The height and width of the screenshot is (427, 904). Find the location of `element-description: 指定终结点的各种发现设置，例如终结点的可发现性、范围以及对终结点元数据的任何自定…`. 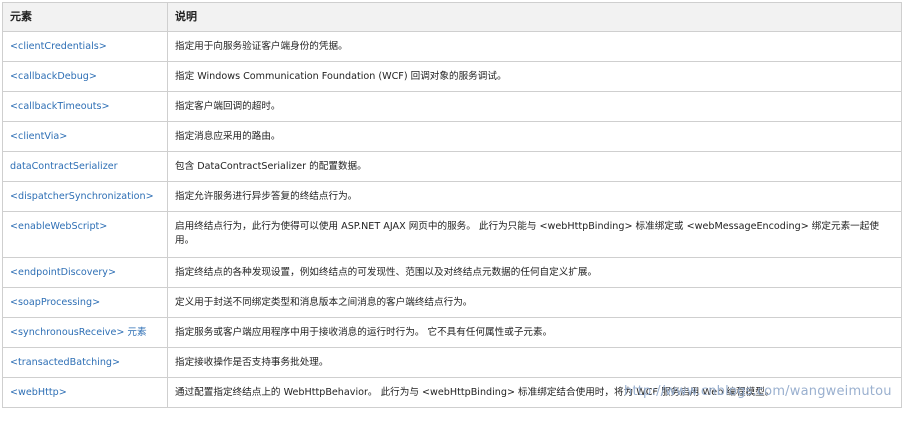

element-description: 指定终结点的各种发现设置，例如终结点的可发现性、范围以及对终结点元数据的任何自定… is located at coordinates (534, 272).